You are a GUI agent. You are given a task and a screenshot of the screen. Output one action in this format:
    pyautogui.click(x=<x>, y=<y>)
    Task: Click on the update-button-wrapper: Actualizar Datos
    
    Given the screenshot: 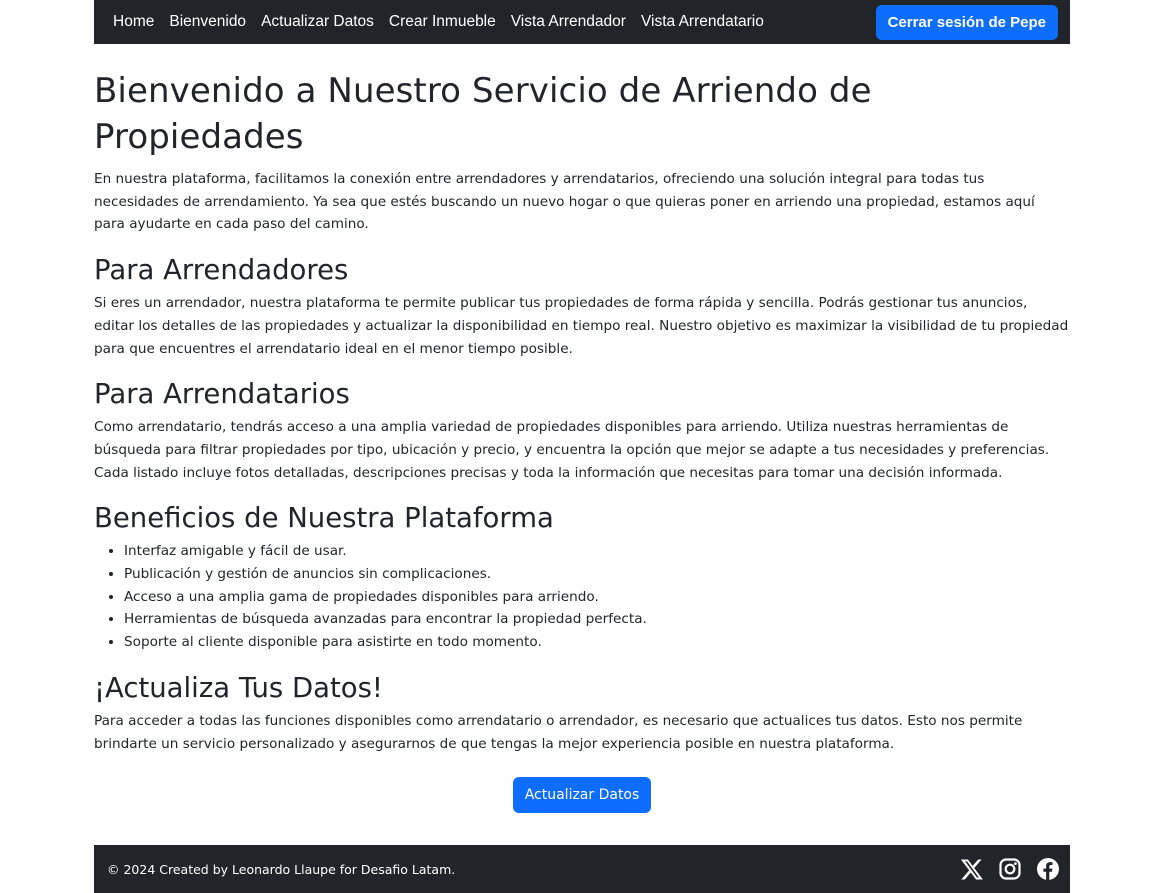 What is the action you would take?
    pyautogui.click(x=582, y=795)
    